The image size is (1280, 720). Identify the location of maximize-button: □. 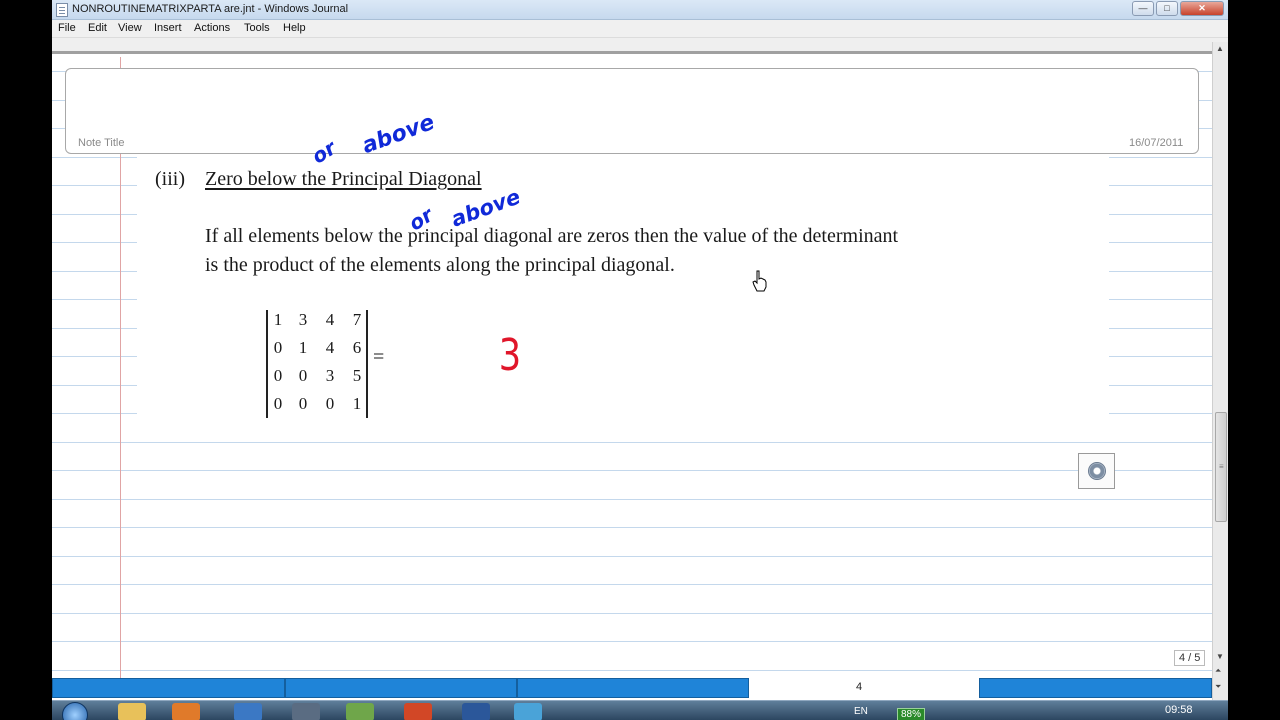
(1167, 8).